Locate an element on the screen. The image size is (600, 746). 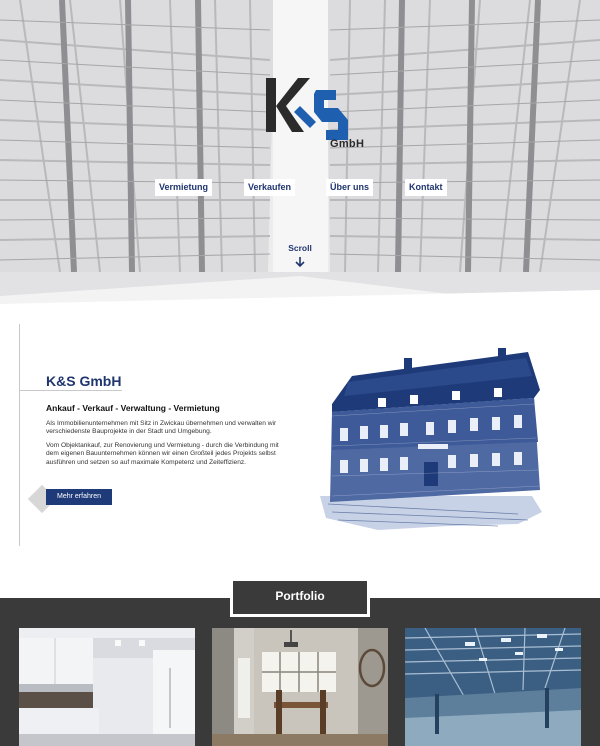
main-navigation: Vermietung Verkaufen Über uns Kontakt is located at coordinates (301, 188).